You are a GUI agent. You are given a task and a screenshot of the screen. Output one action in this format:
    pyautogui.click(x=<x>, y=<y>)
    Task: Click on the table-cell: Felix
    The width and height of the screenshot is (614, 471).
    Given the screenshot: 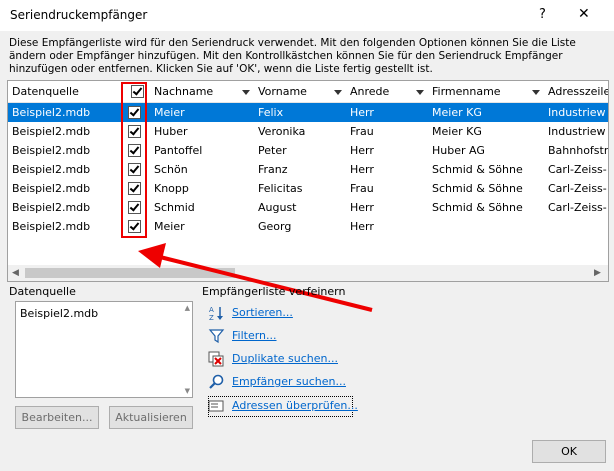 What is the action you would take?
    pyautogui.click(x=271, y=112)
    